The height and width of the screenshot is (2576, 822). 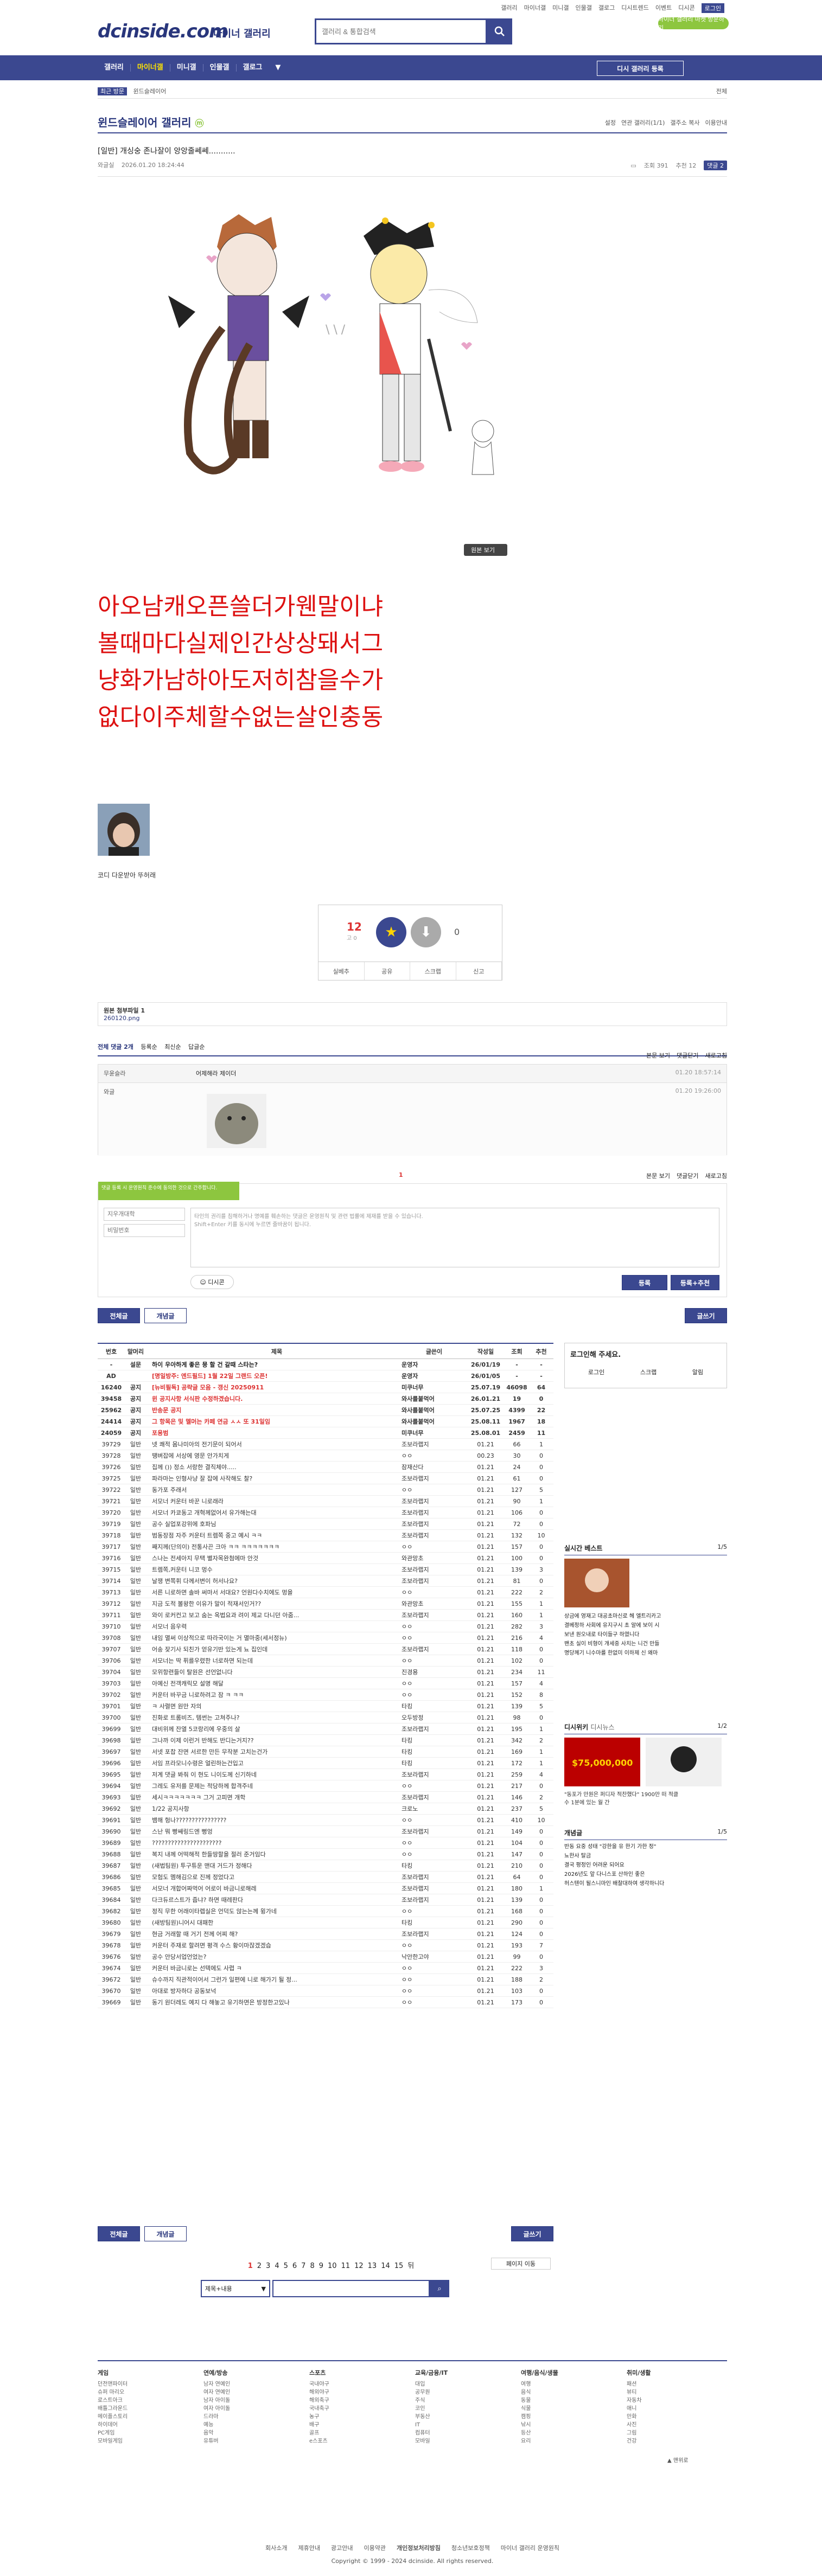 What do you see at coordinates (670, 2441) in the screenshot?
I see `footer-link: 건강` at bounding box center [670, 2441].